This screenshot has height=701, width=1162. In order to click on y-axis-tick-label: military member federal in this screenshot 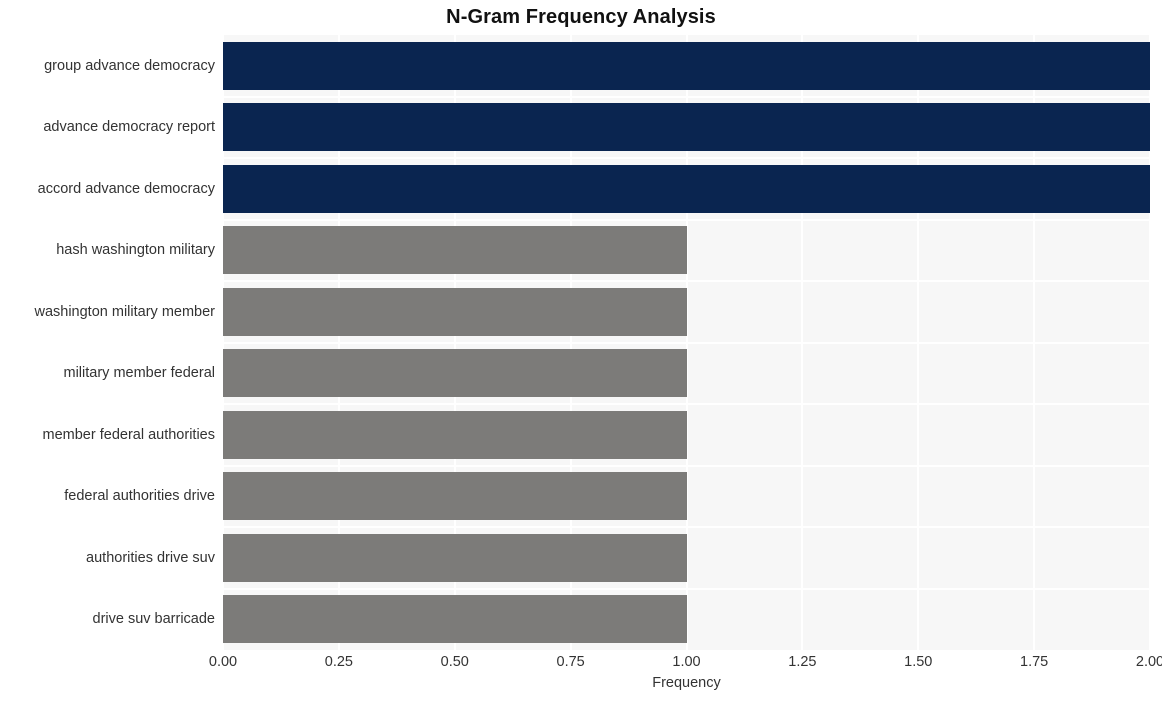, I will do `click(139, 373)`.